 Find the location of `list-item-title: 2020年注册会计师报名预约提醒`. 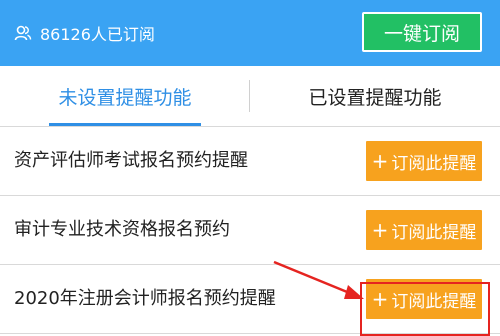

list-item-title: 2020年注册会计师报名预约提醒 is located at coordinates (145, 298).